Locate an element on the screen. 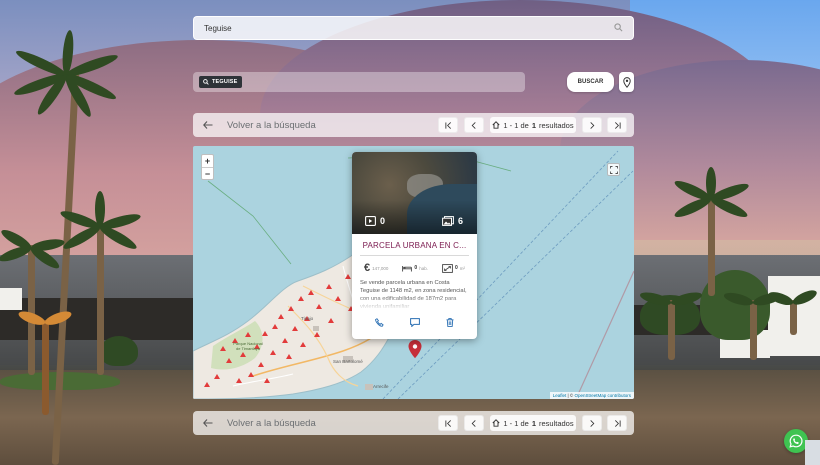  search-input-value: Teguise is located at coordinates (218, 28).